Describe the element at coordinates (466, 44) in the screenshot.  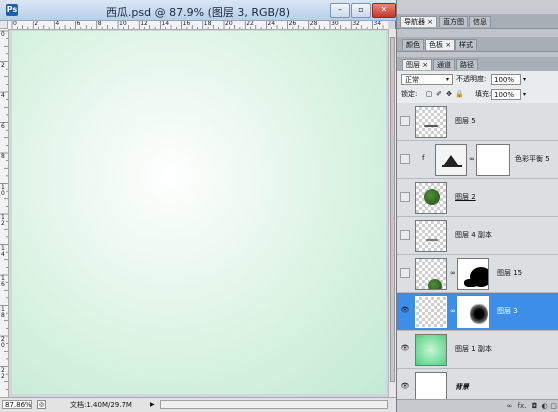
I see `tab-styles: 样式` at that location.